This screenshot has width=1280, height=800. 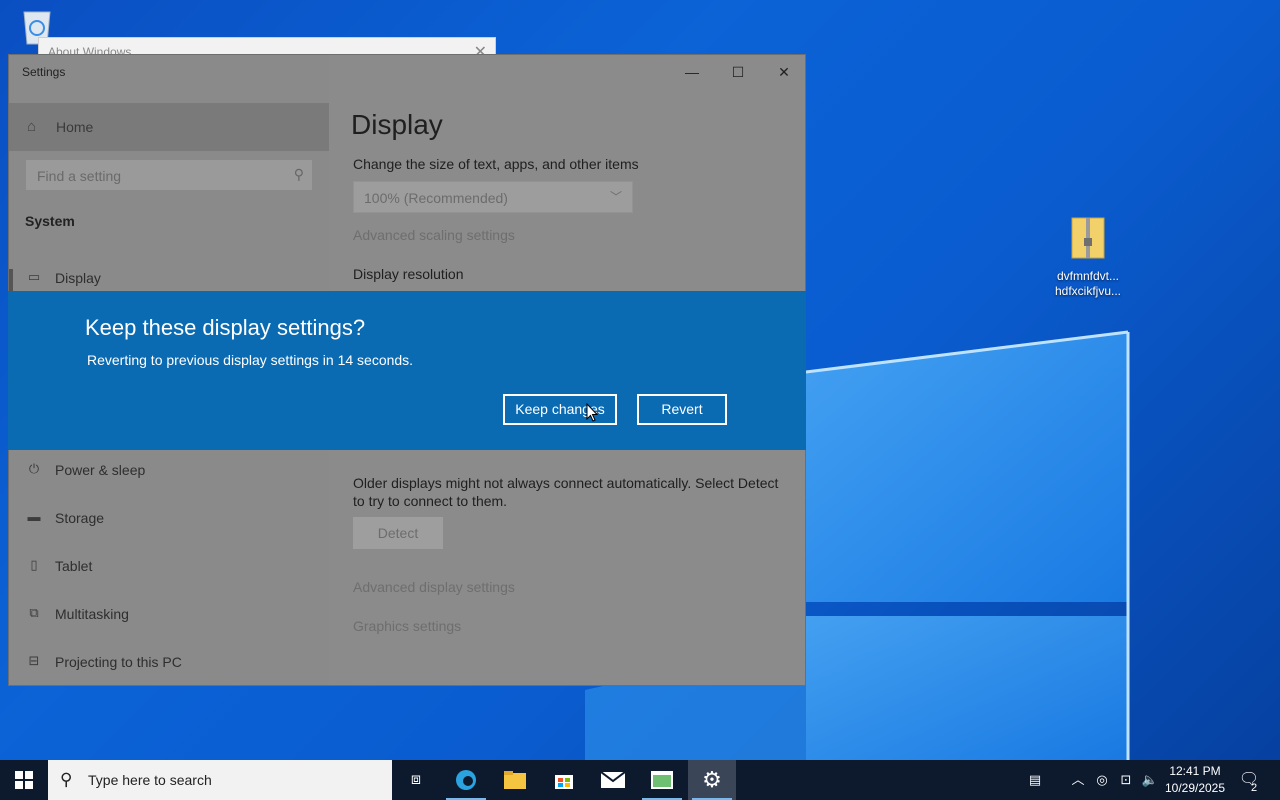 I want to click on clock-date: 10/29/2025, so click(x=1195, y=788).